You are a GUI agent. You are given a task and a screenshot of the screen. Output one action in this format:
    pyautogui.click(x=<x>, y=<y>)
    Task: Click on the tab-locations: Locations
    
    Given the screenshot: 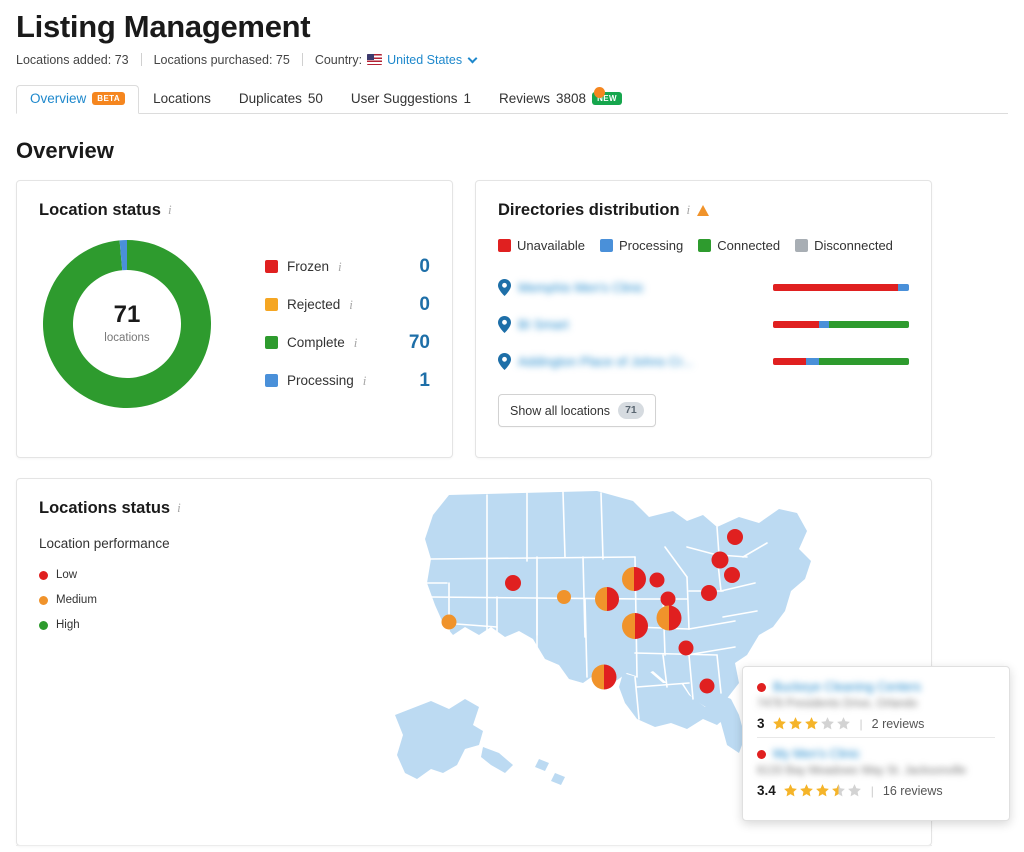 What is the action you would take?
    pyautogui.click(x=182, y=99)
    